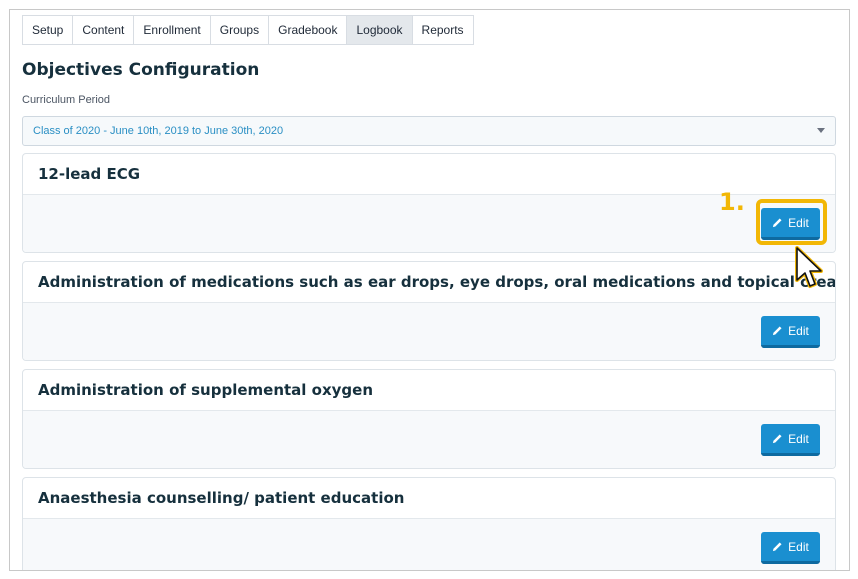 The height and width of the screenshot is (579, 858). Describe the element at coordinates (442, 30) in the screenshot. I see `tab-reports: Reports` at that location.